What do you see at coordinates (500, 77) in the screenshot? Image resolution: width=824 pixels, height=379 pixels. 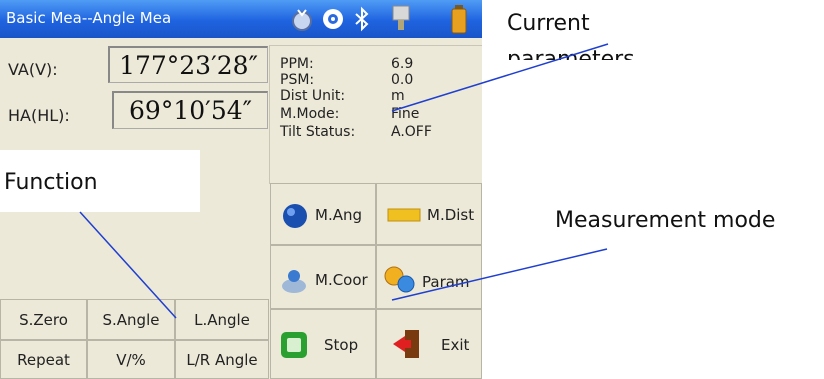 I see `current-params-pointer` at bounding box center [500, 77].